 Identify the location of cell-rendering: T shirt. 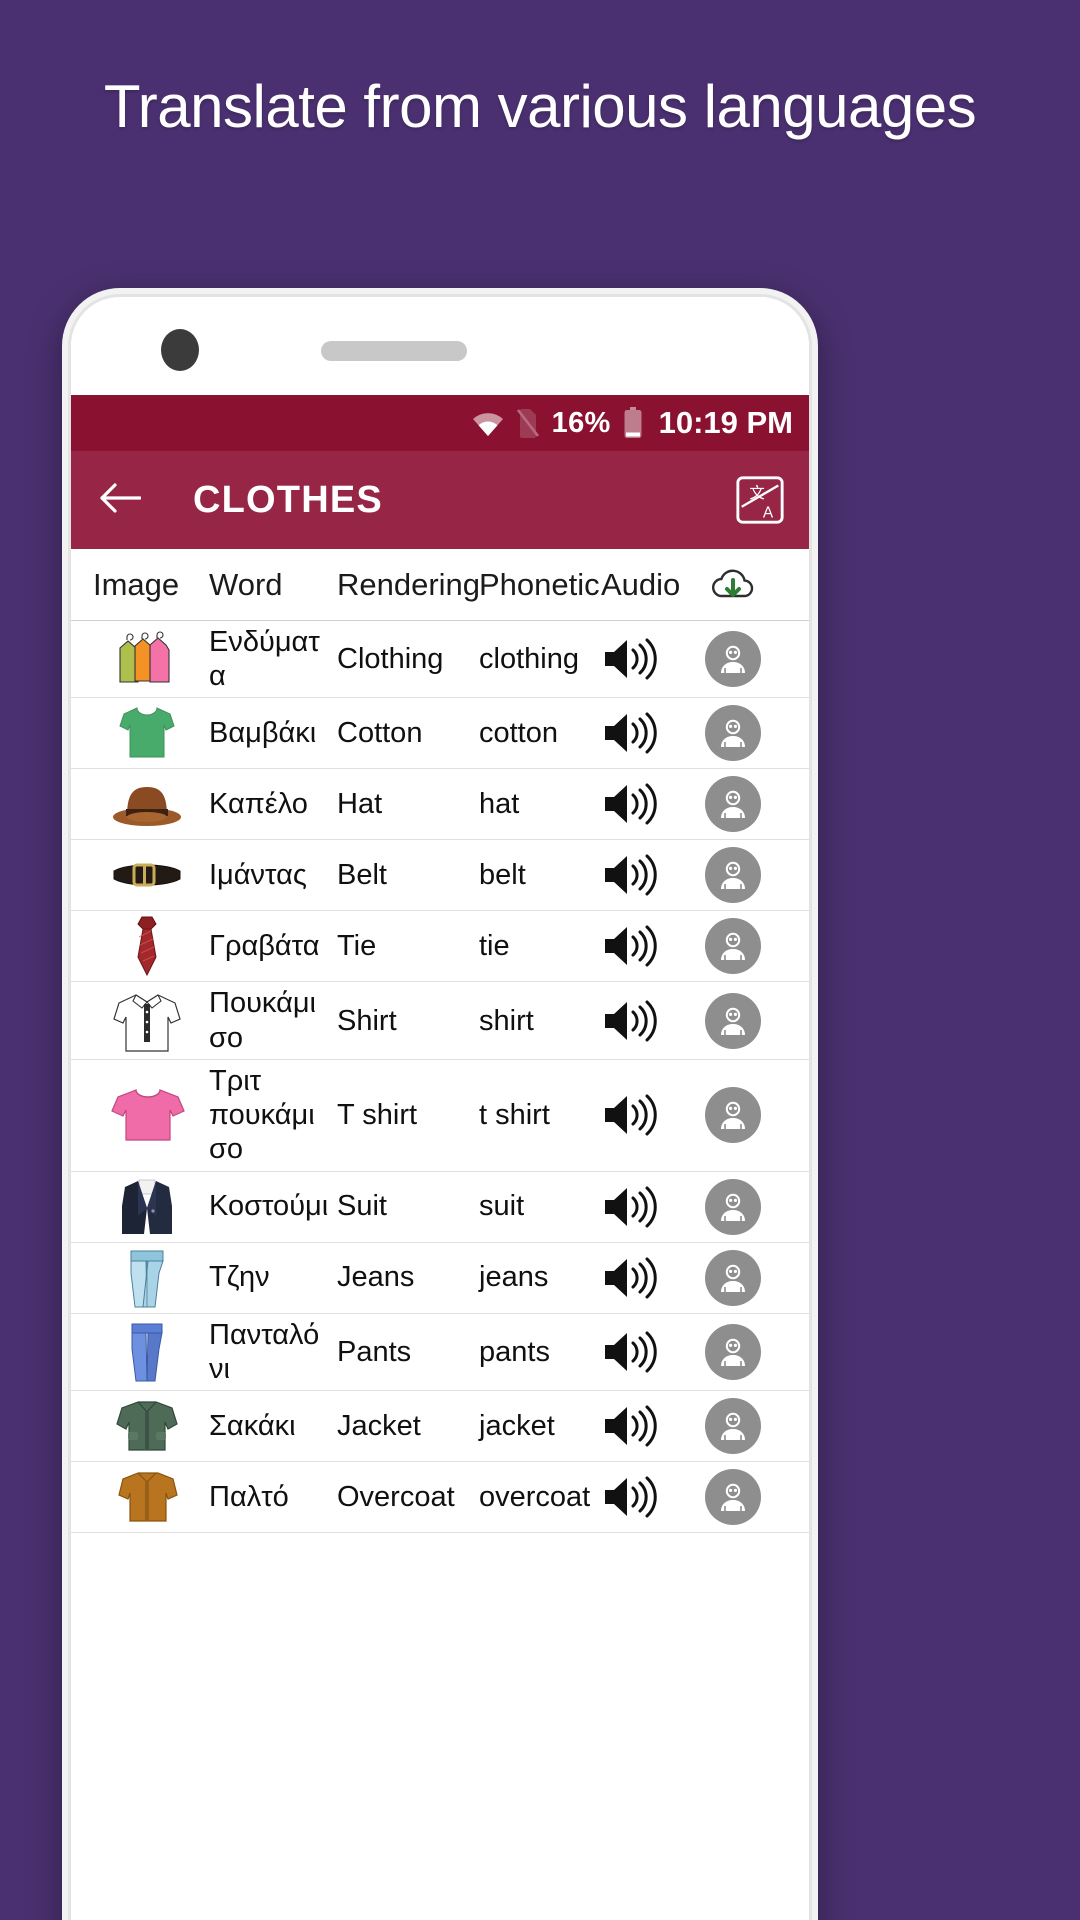
(377, 1115).